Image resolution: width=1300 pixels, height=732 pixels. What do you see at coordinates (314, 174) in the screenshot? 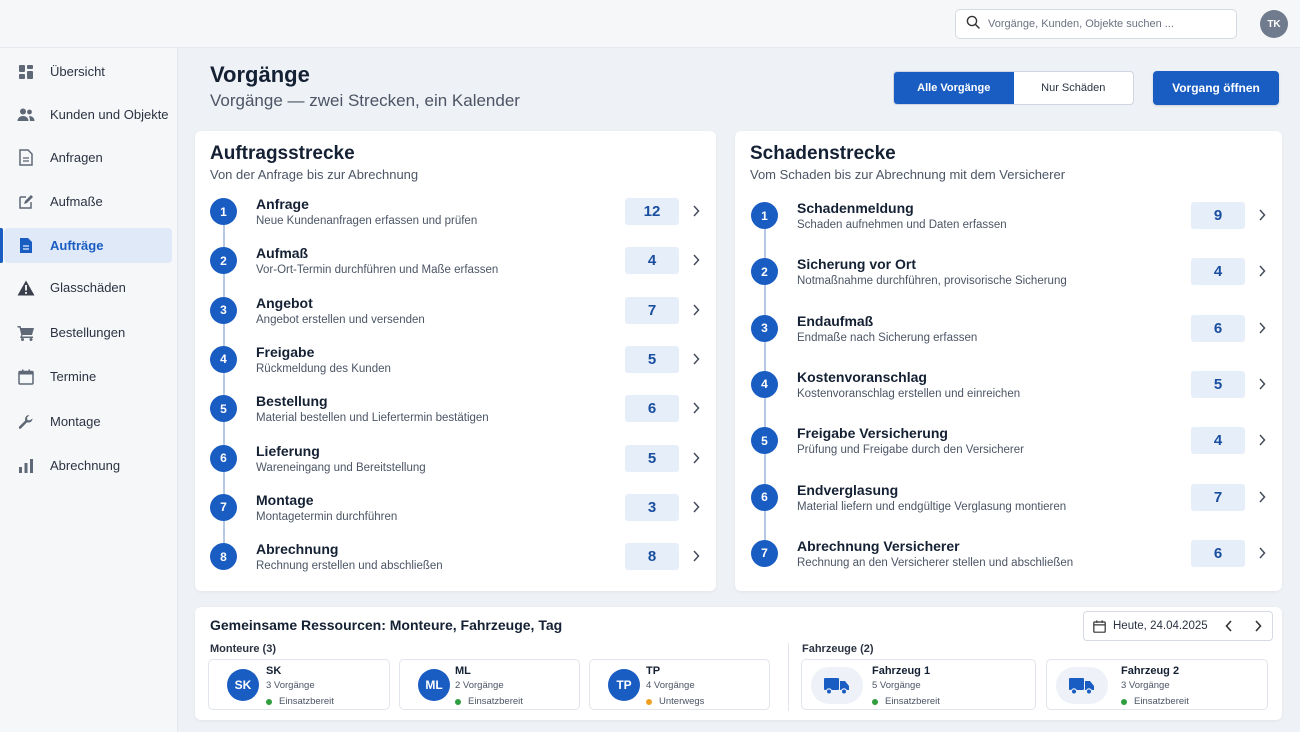
I see `order-track-subtitle: Von der Anfrage bis zur Abrechnung` at bounding box center [314, 174].